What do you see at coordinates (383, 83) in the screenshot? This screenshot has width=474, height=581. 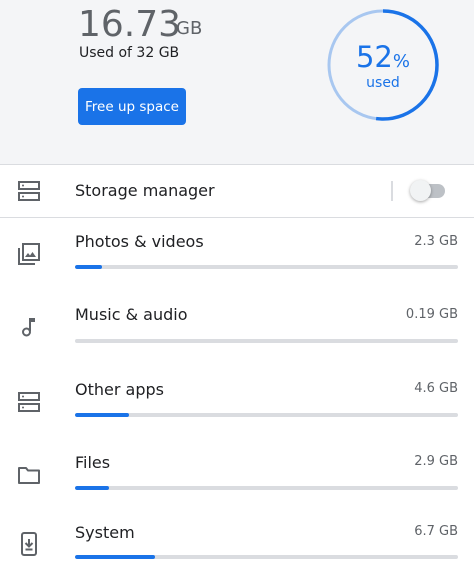 I see `usage-used-label: used` at bounding box center [383, 83].